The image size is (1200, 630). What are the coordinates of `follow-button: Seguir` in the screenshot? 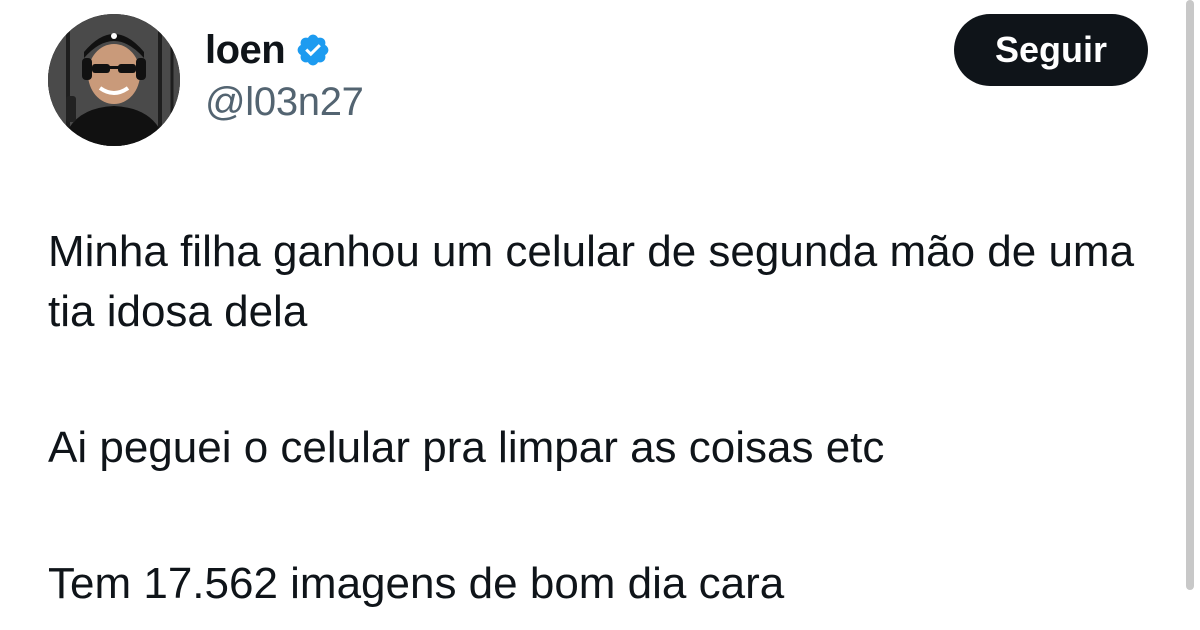 It's located at (1051, 50).